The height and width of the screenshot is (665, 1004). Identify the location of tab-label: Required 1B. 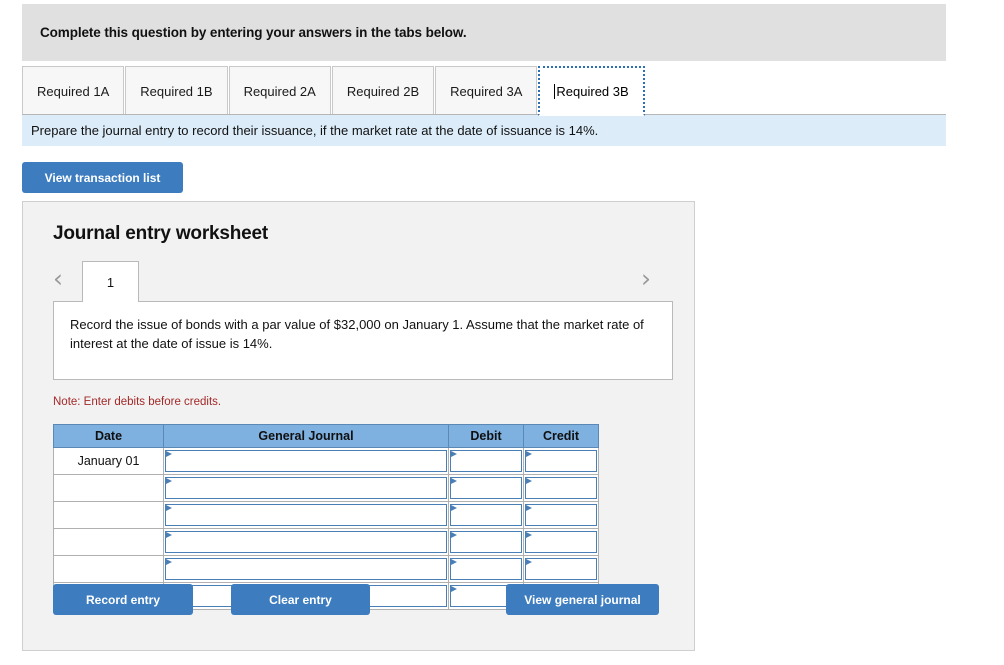
(176, 91).